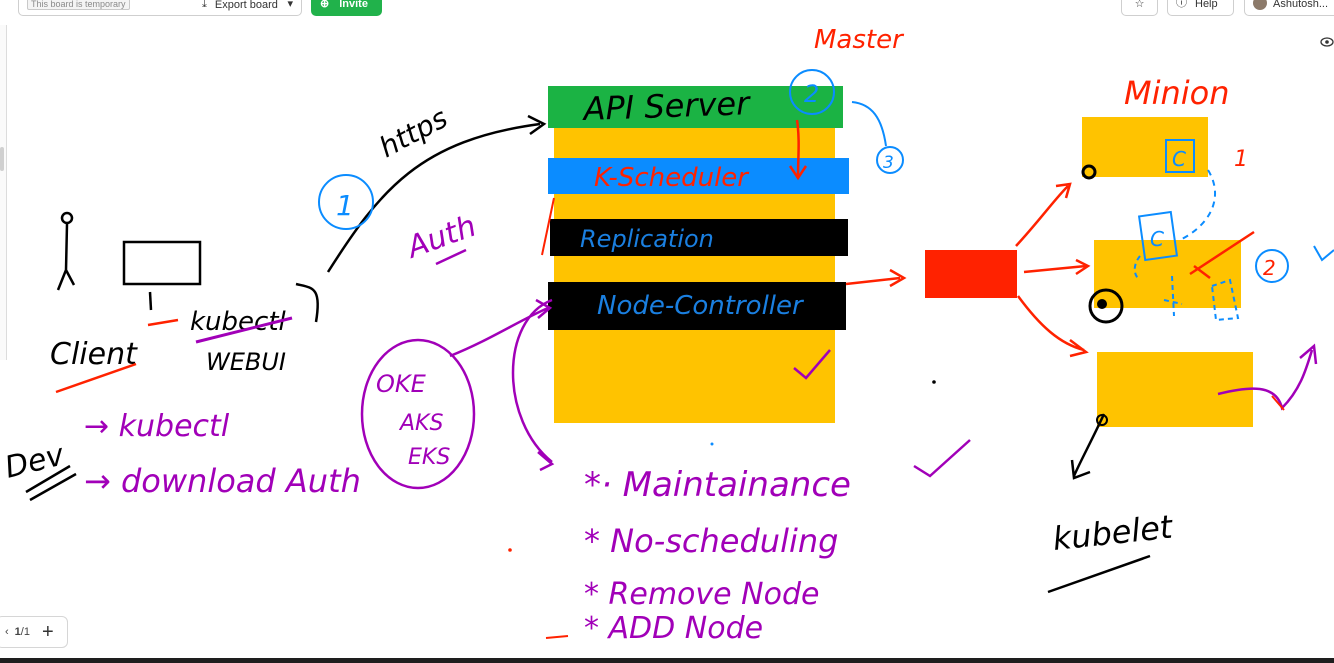 This screenshot has width=1334, height=663. Describe the element at coordinates (501, 328) in the screenshot. I see `oke-to-node-controller-arrow` at that location.